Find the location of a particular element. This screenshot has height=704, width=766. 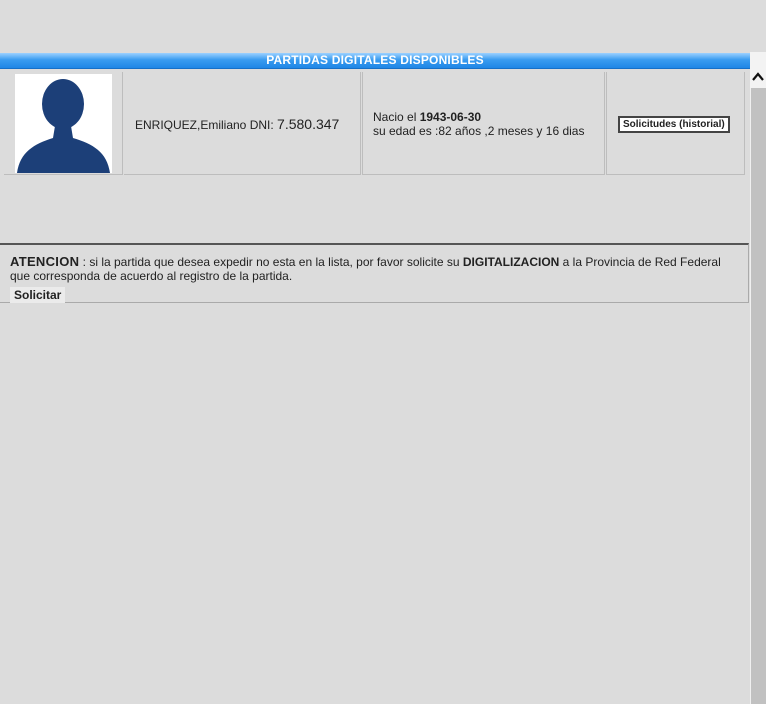

person-name: ENRIQUEZ,Emiliano DNI: 7.580.347 is located at coordinates (237, 124).